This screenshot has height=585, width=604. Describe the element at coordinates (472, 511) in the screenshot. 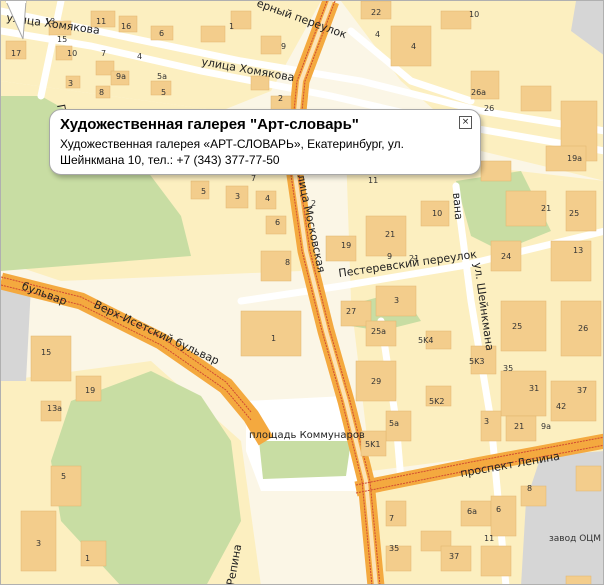

I see `building-number-67: 6a` at that location.